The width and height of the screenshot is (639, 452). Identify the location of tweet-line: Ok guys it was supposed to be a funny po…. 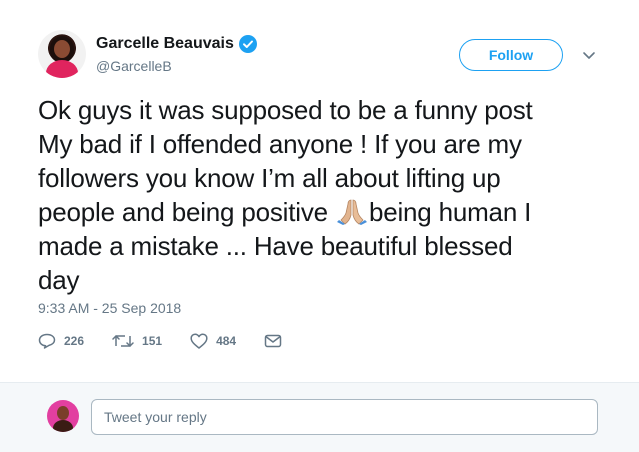
(285, 110).